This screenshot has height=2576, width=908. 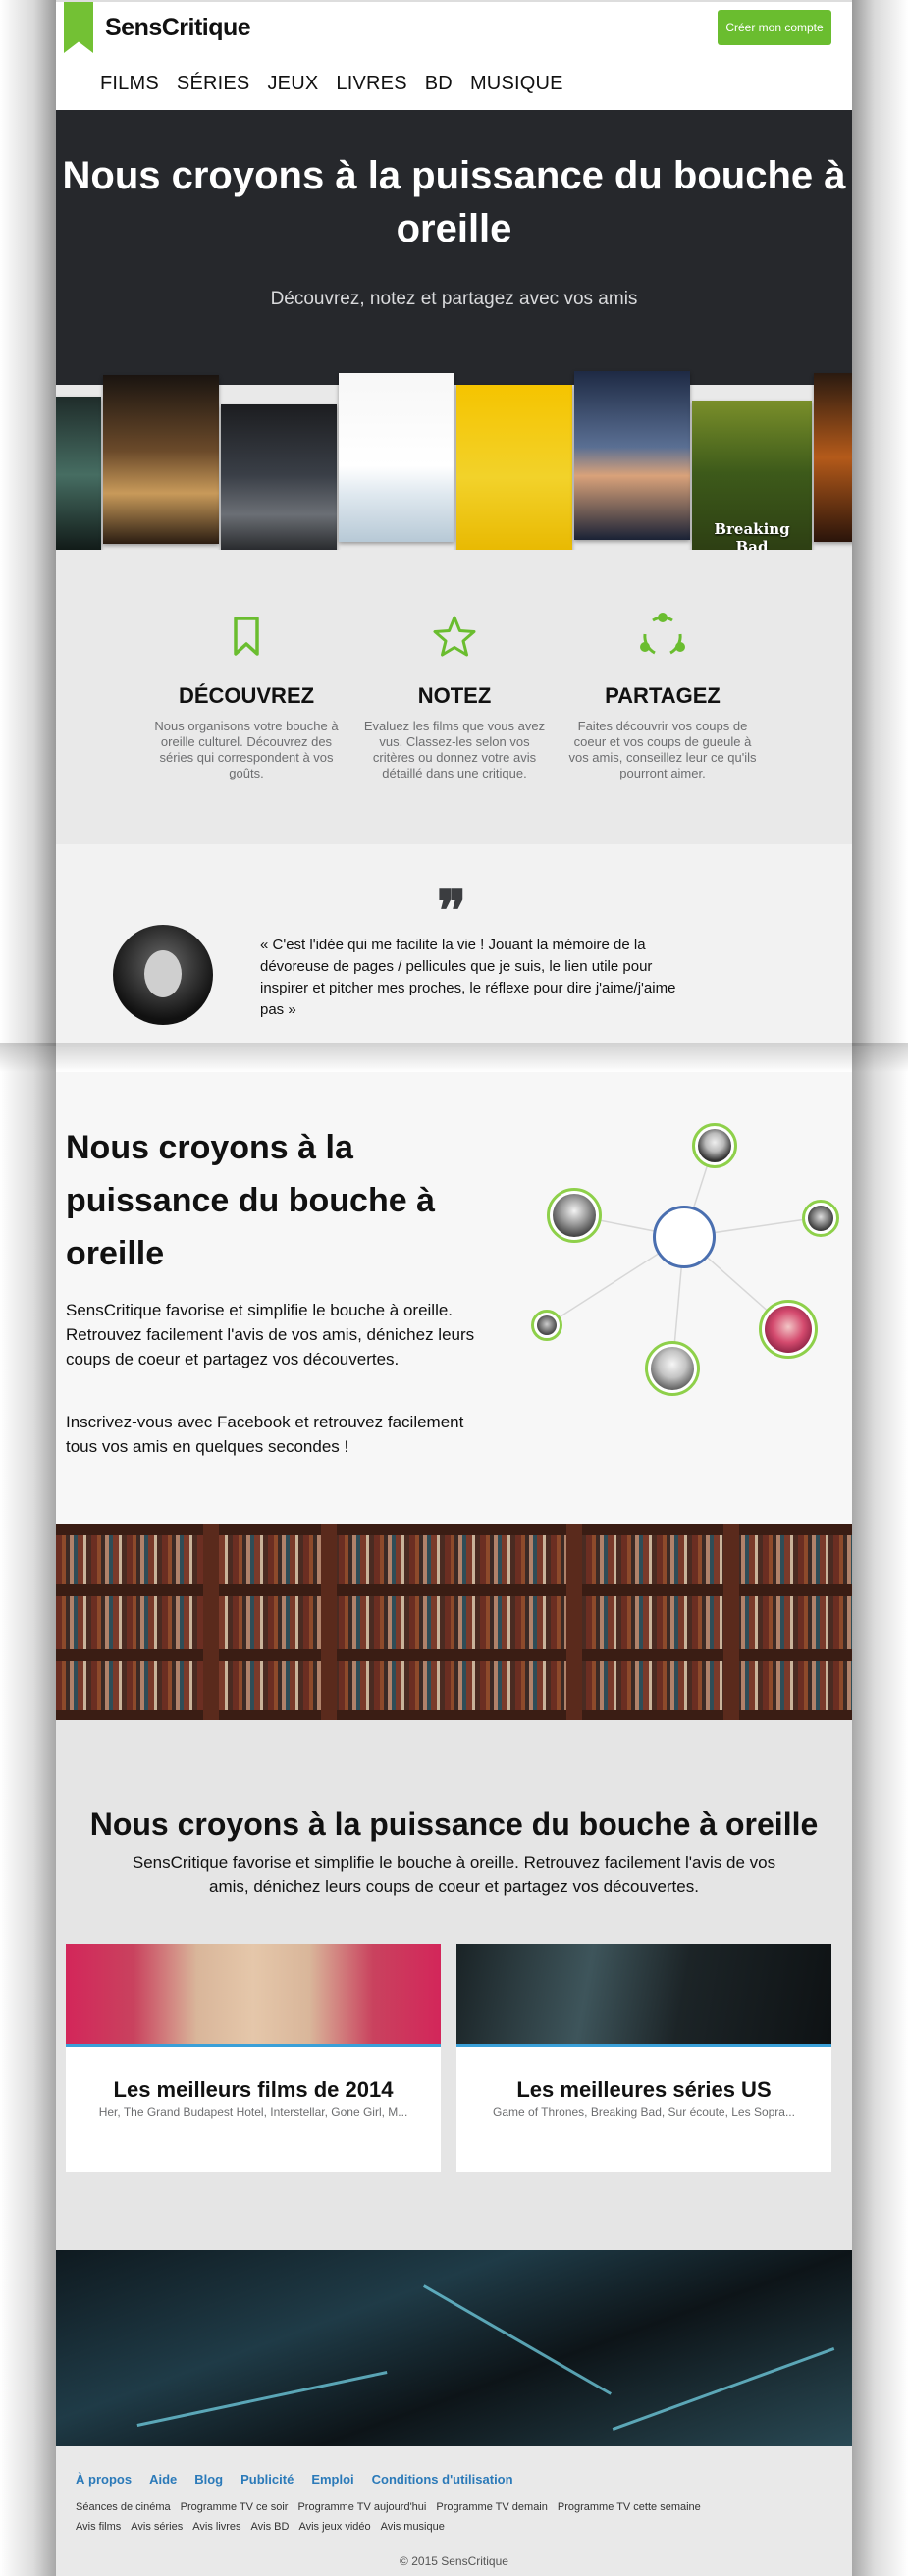 I want to click on testimonial-avatar, so click(x=163, y=975).